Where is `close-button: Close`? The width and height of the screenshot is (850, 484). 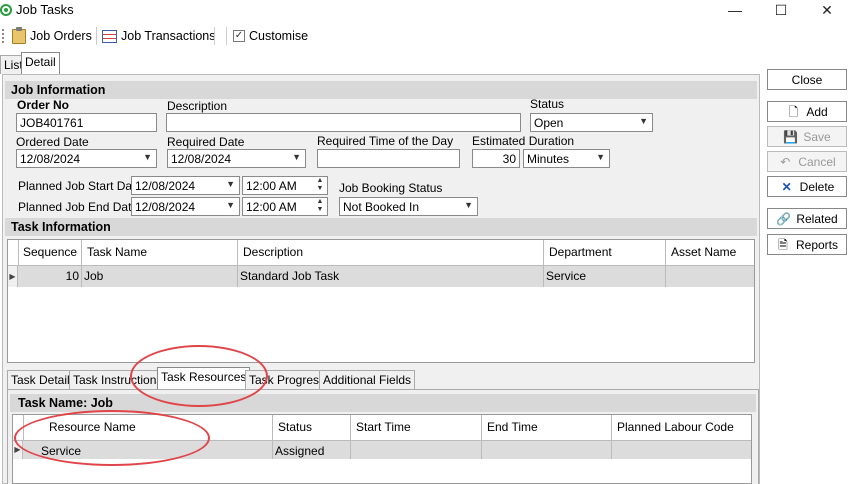
close-button: Close is located at coordinates (807, 79).